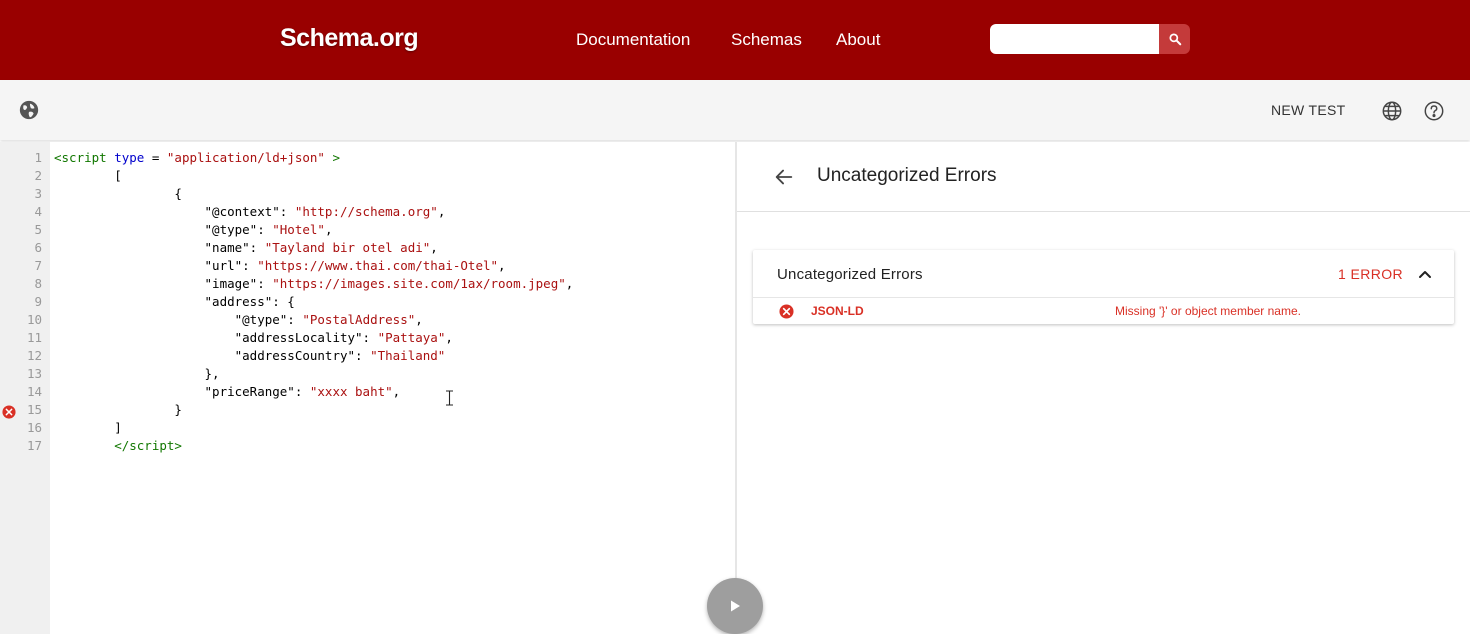  I want to click on nav-schemas: Schemas, so click(766, 40).